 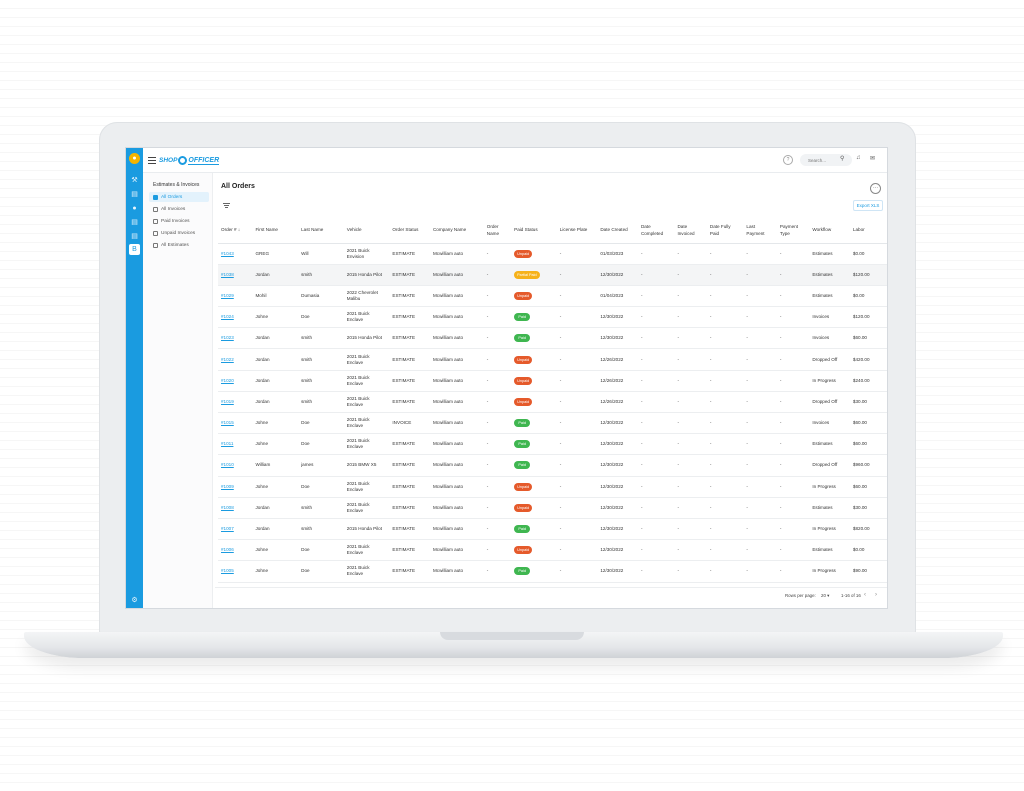 I want to click on app-logo: SHOP OFFICER, so click(x=189, y=160).